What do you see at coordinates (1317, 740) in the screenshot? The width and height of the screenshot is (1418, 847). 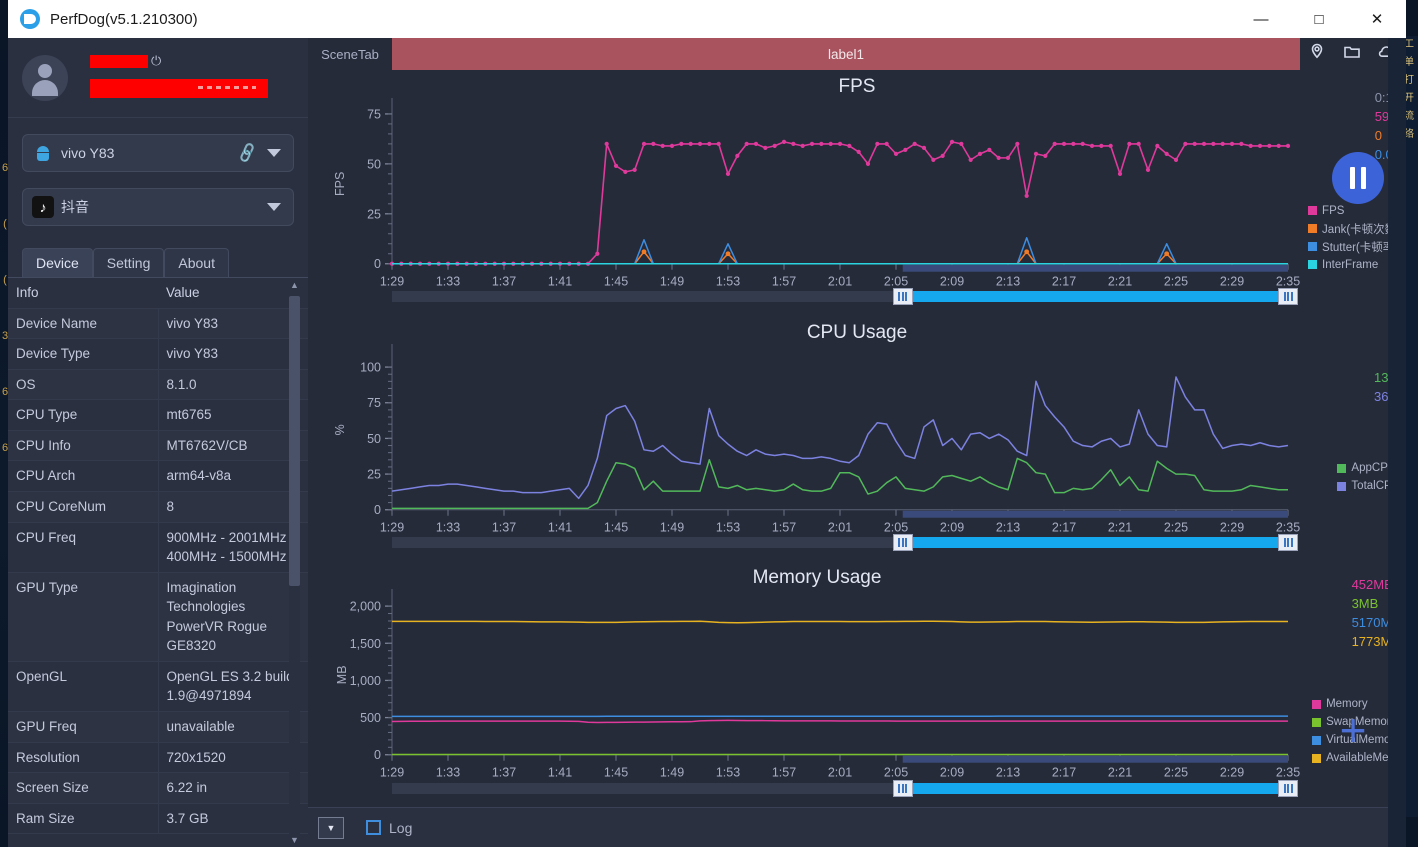 I see `legend-swatch` at bounding box center [1317, 740].